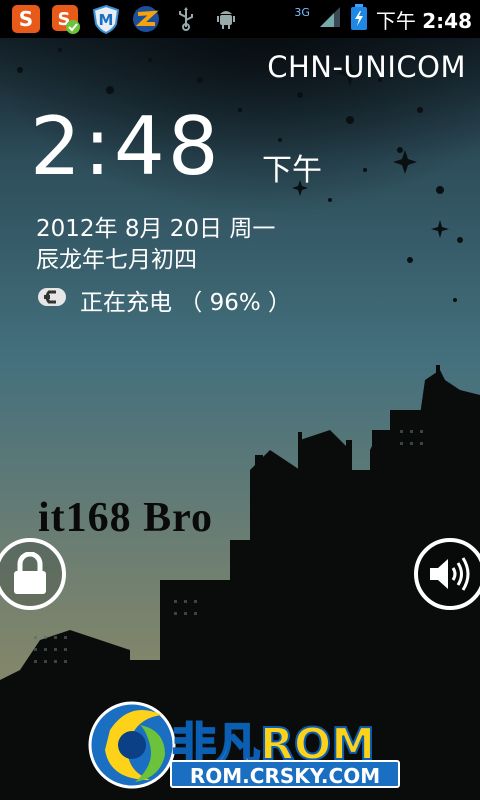  Describe the element at coordinates (116, 260) in the screenshot. I see `lunar-date-label: 辰龙年七月初四` at that location.